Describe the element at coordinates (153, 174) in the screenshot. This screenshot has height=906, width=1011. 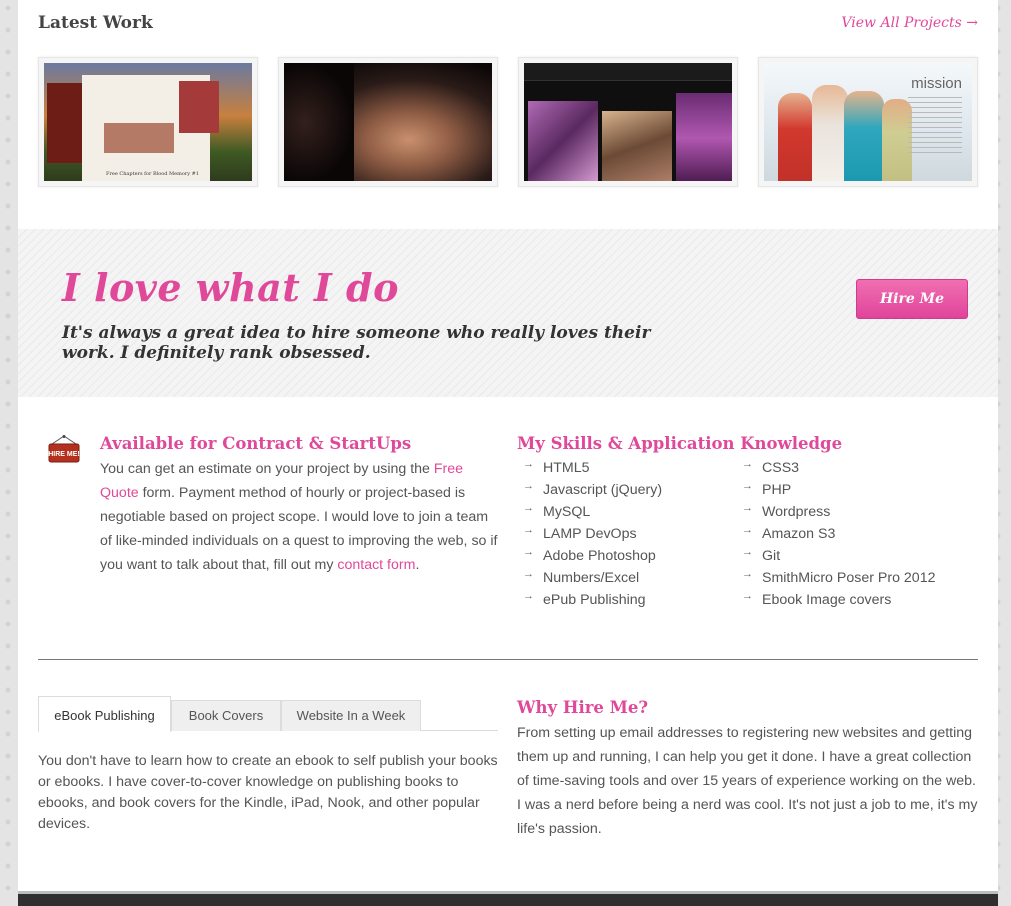
I see `thumb-caption: Free Chapters for Blood Memory #1` at that location.